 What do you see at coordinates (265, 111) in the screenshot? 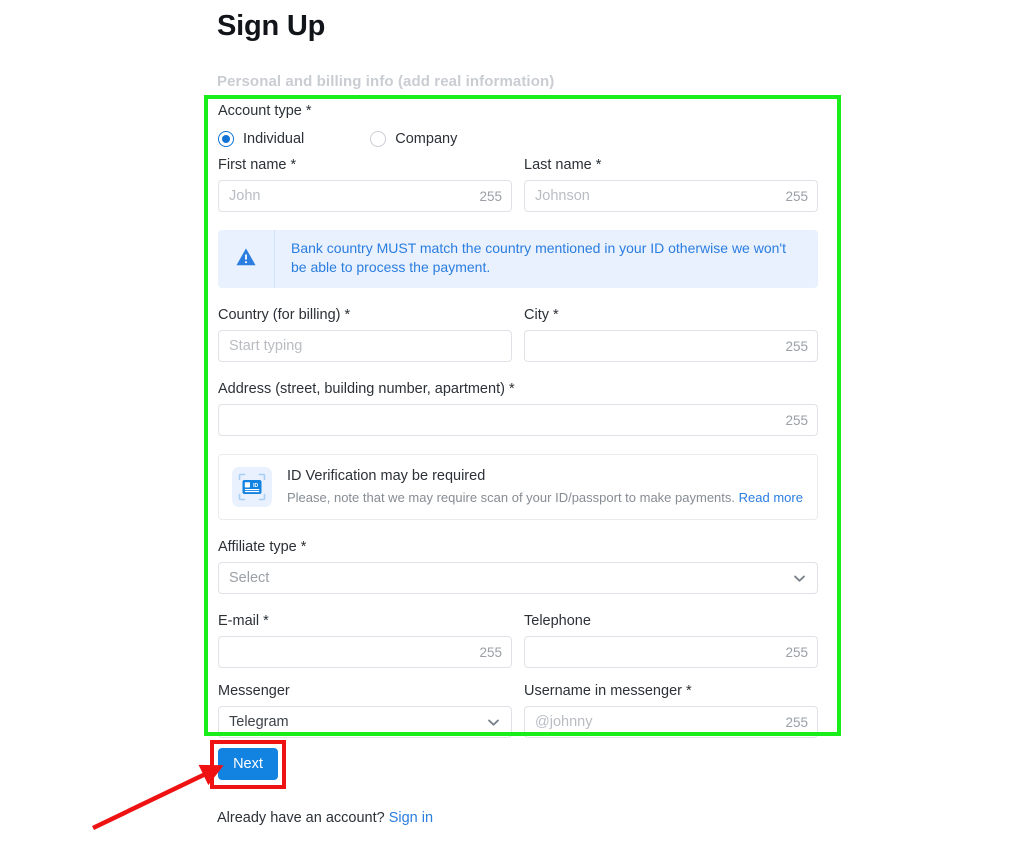
I see `account-type-label: Account type *` at bounding box center [265, 111].